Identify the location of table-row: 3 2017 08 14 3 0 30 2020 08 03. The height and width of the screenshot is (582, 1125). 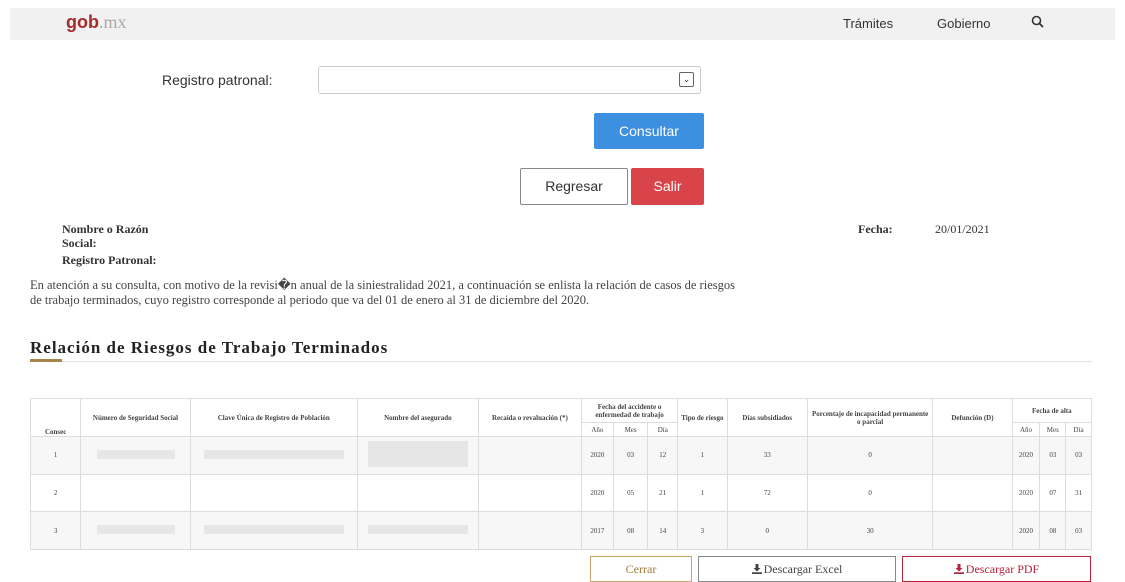
(560, 530).